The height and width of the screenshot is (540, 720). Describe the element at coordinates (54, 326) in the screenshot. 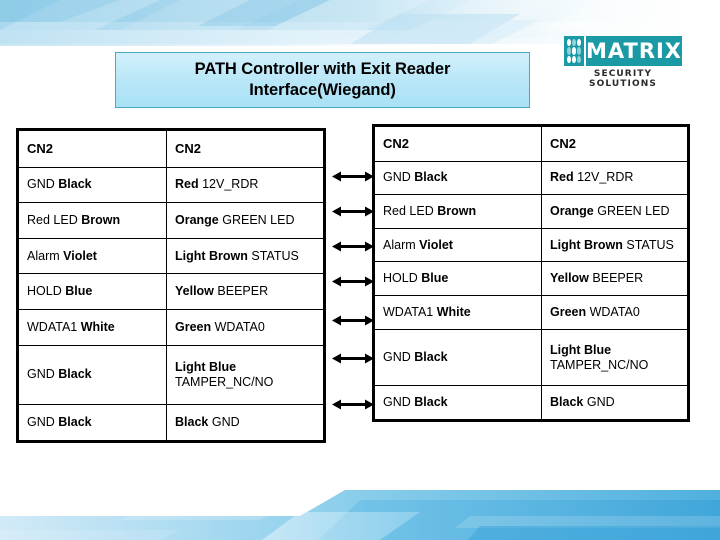

I see `terminal-function: WDATA1` at that location.